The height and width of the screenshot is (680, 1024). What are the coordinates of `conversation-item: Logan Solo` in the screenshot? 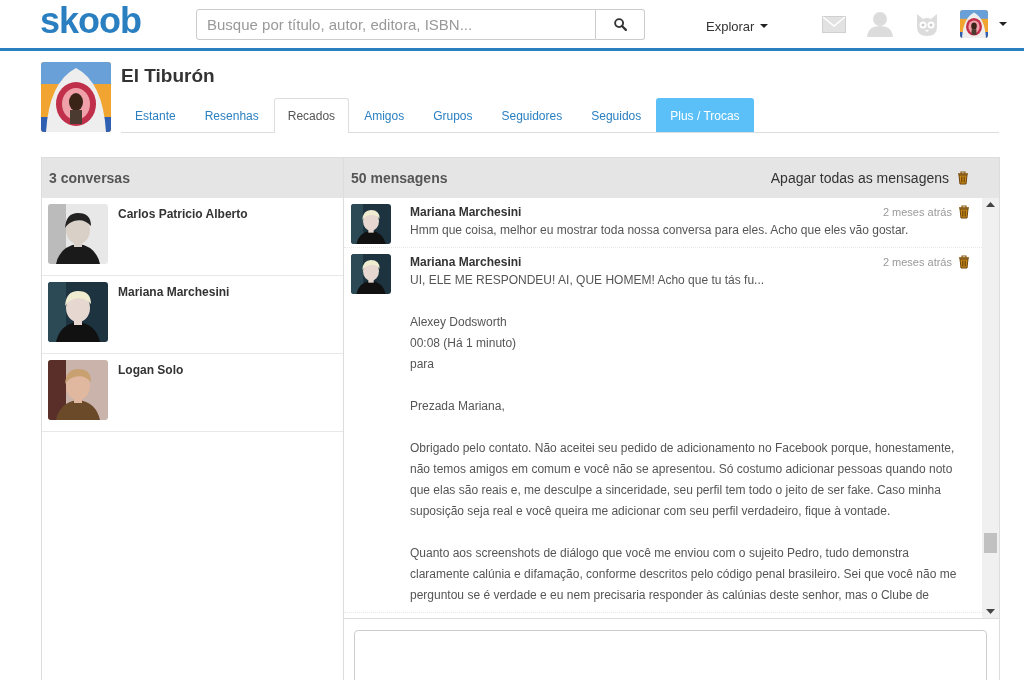 It's located at (192, 393).